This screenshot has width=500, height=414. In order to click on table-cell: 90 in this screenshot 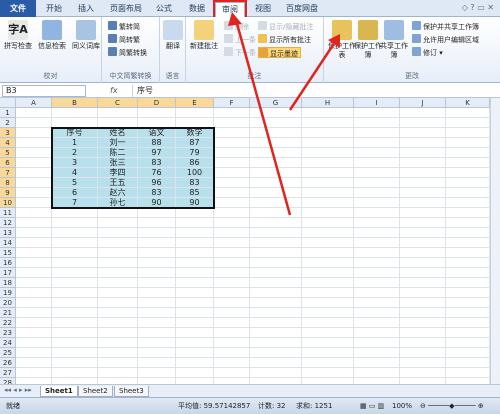, I will do `click(157, 203)`.